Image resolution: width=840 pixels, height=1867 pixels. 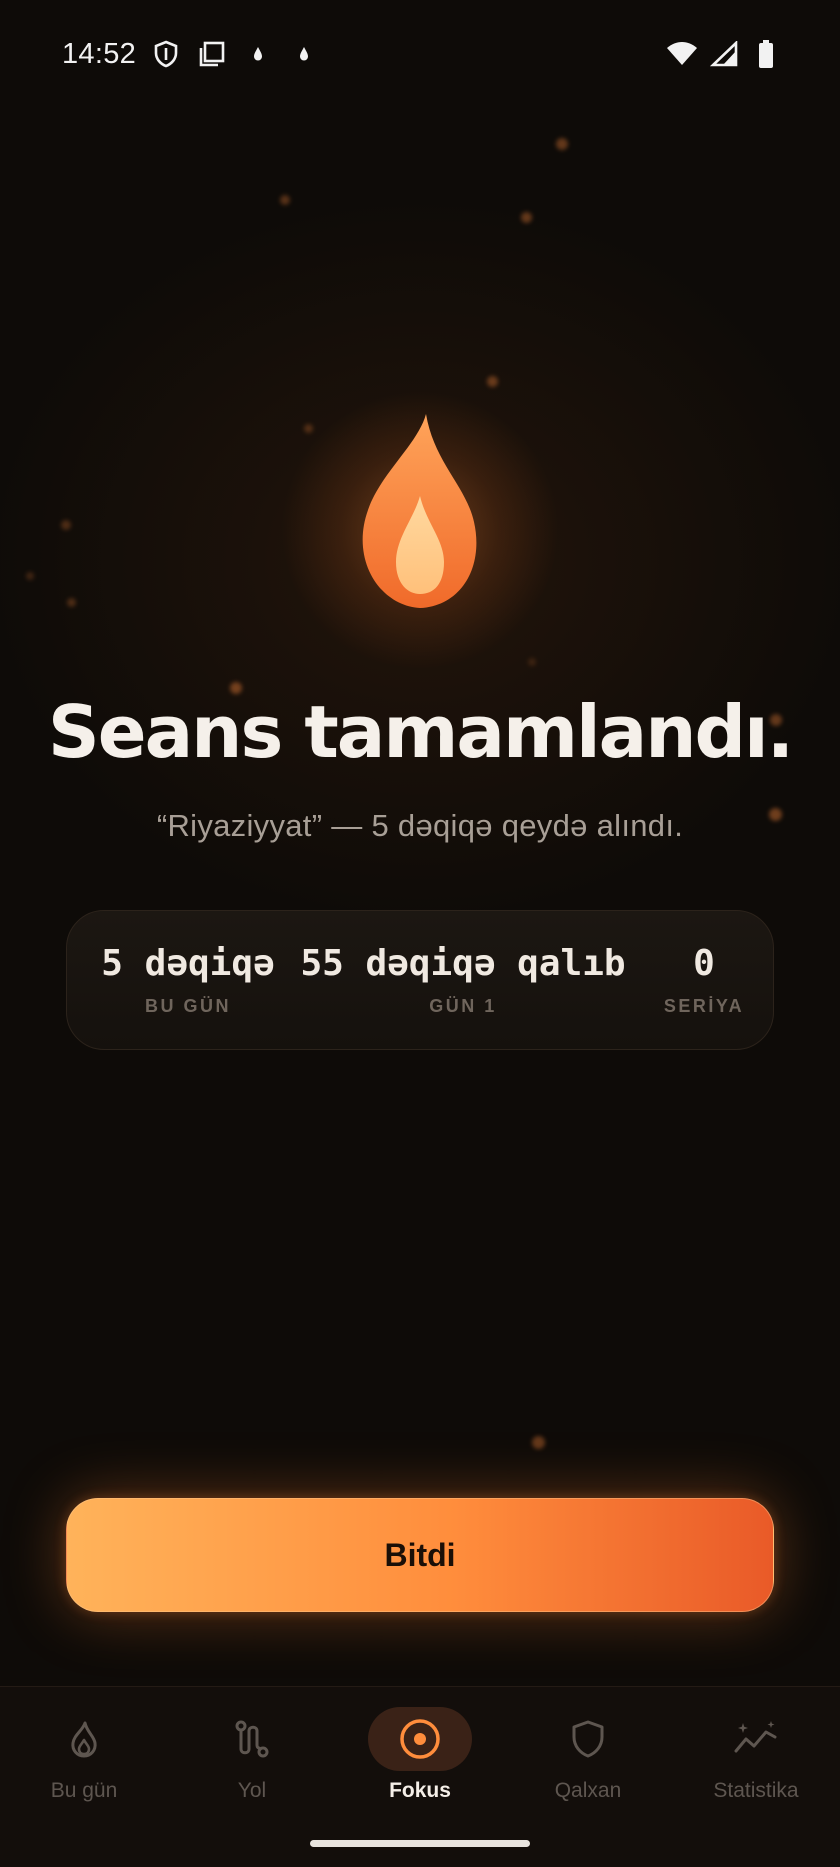 I want to click on wifi-icon, so click(x=682, y=54).